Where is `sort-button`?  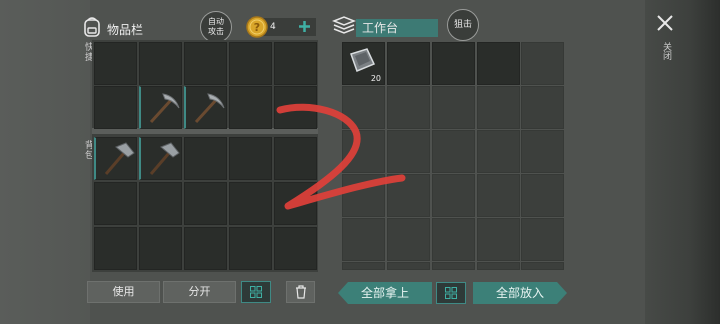
sort-button is located at coordinates (256, 292).